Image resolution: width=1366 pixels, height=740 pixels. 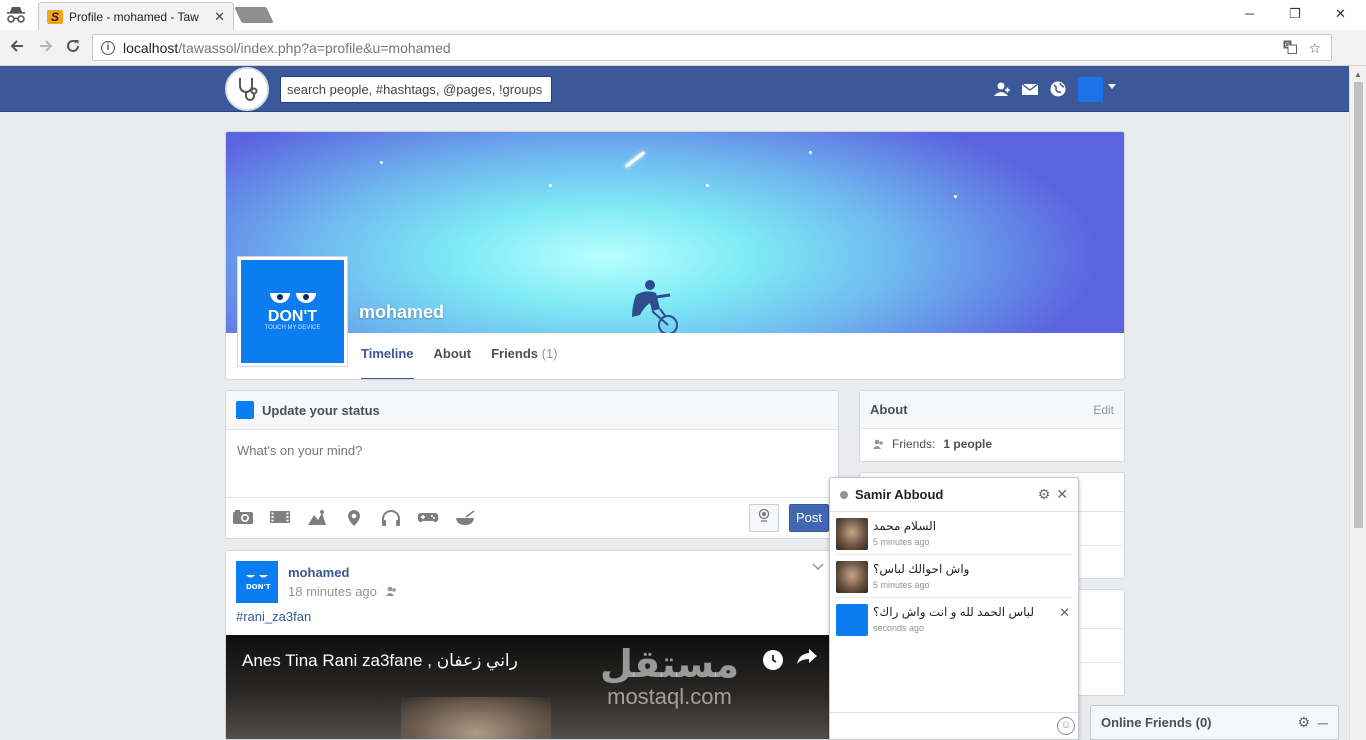 I want to click on chat-header: Samir Abboud ⚙ ✕, so click(x=954, y=495).